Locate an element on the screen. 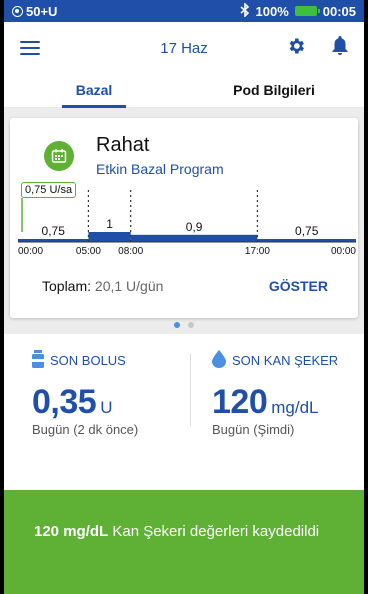 Image resolution: width=368 pixels, height=594 pixels. last-bolus-amount: 0,35 is located at coordinates (64, 402).